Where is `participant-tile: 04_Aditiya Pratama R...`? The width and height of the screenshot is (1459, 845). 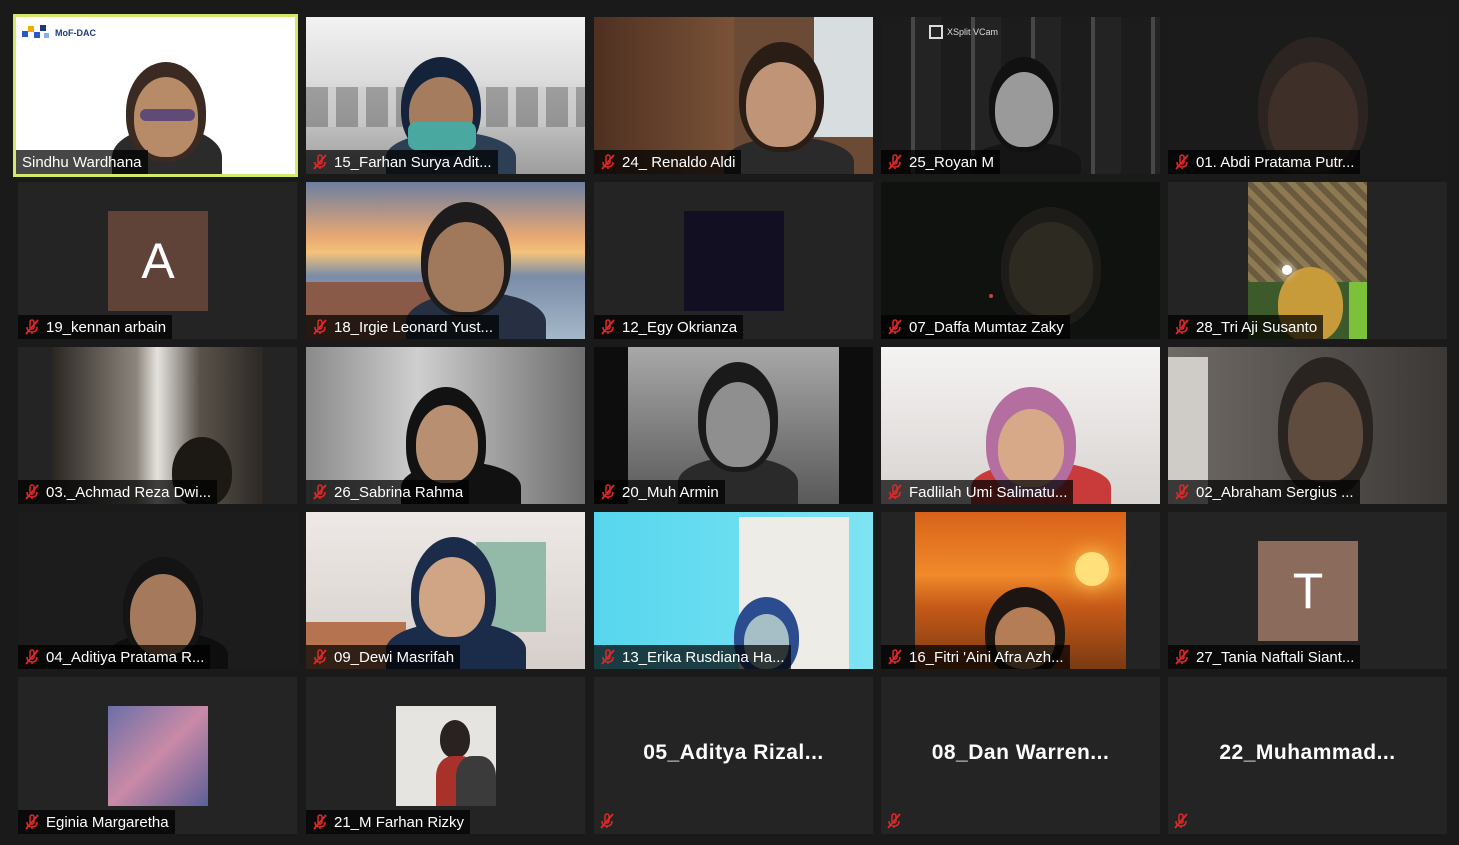
participant-tile: 04_Aditiya Pratama R... is located at coordinates (157, 590).